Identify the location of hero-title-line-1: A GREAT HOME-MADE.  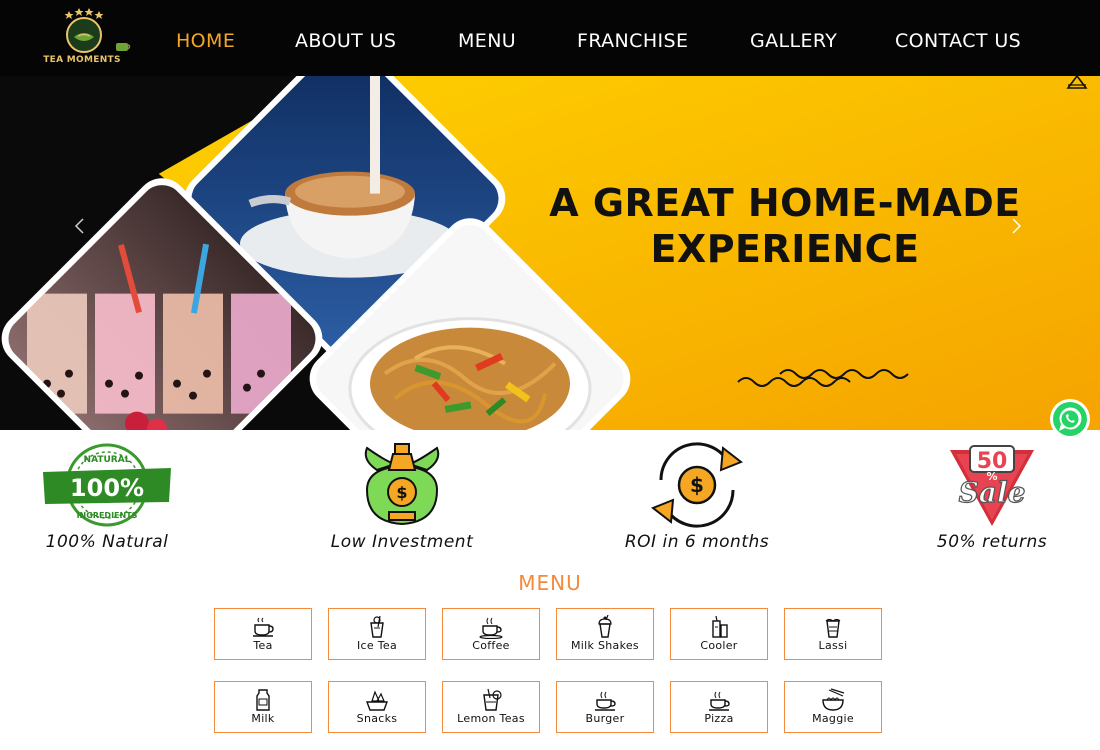
(785, 203).